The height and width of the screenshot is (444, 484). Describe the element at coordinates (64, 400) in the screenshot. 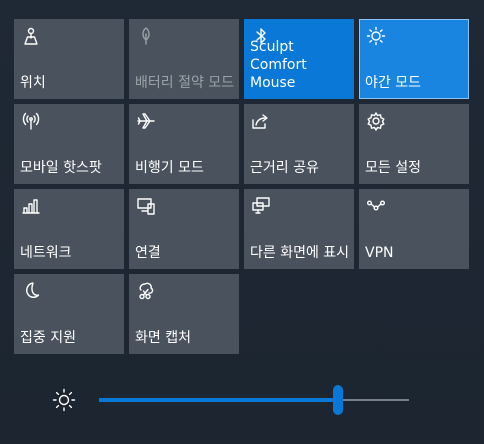

I see `brightness-icon` at that location.